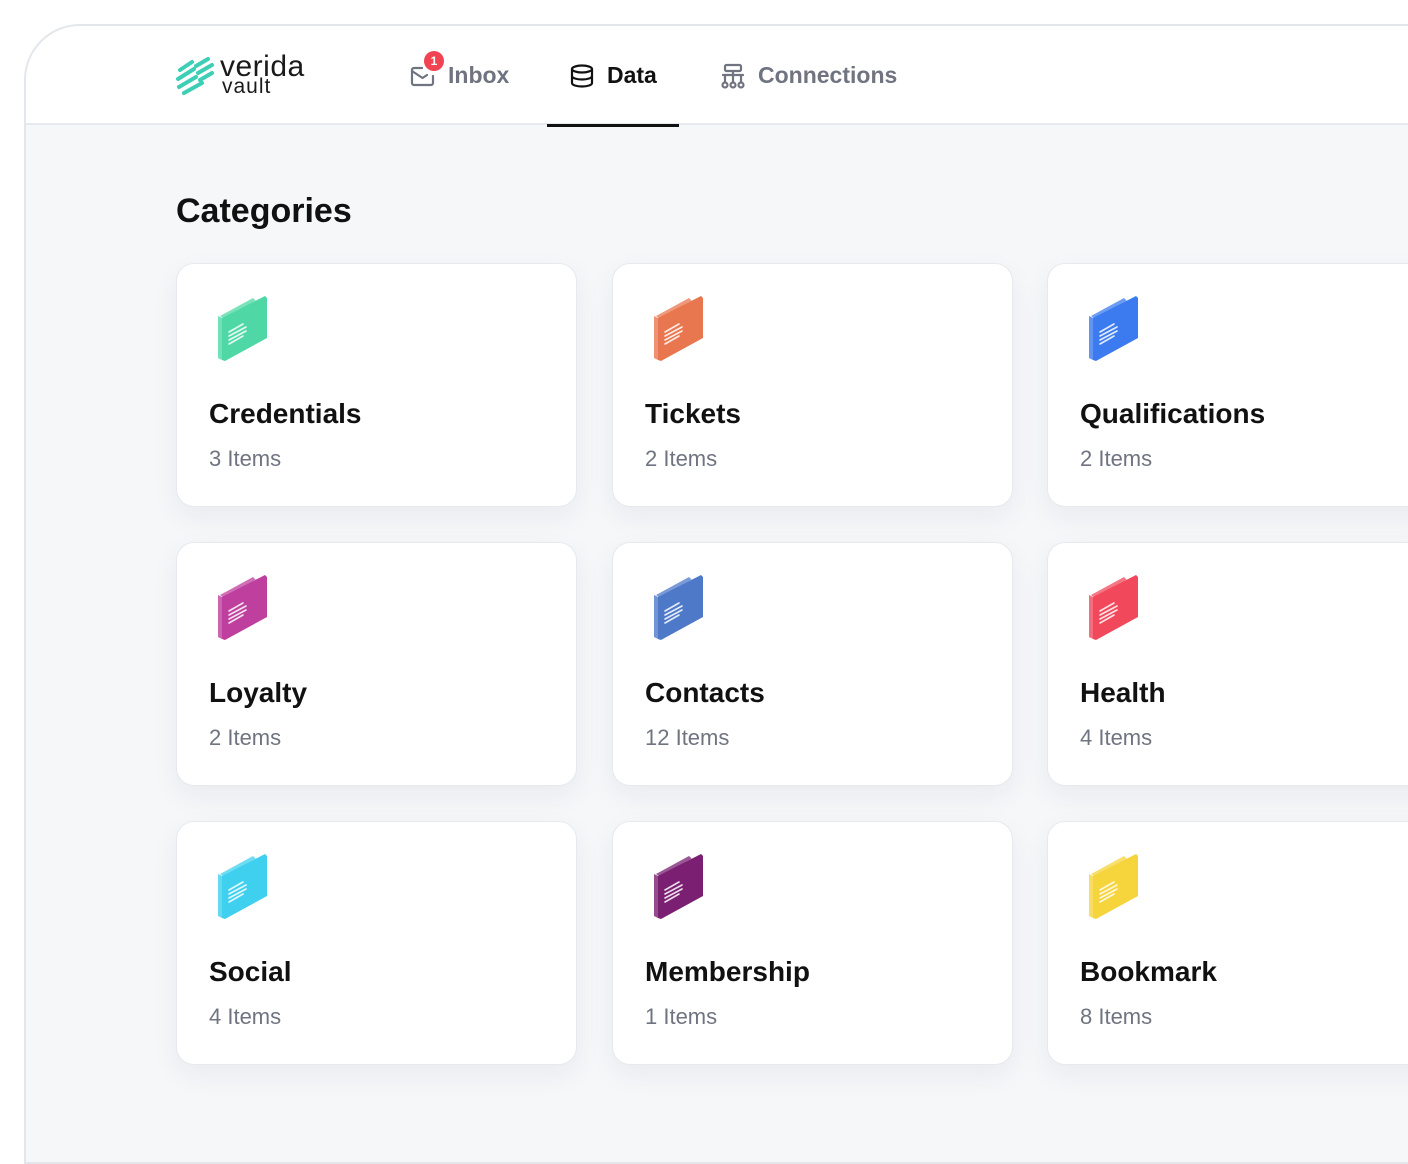  I want to click on category-card-tickets: Tickets 2 Items, so click(812, 385).